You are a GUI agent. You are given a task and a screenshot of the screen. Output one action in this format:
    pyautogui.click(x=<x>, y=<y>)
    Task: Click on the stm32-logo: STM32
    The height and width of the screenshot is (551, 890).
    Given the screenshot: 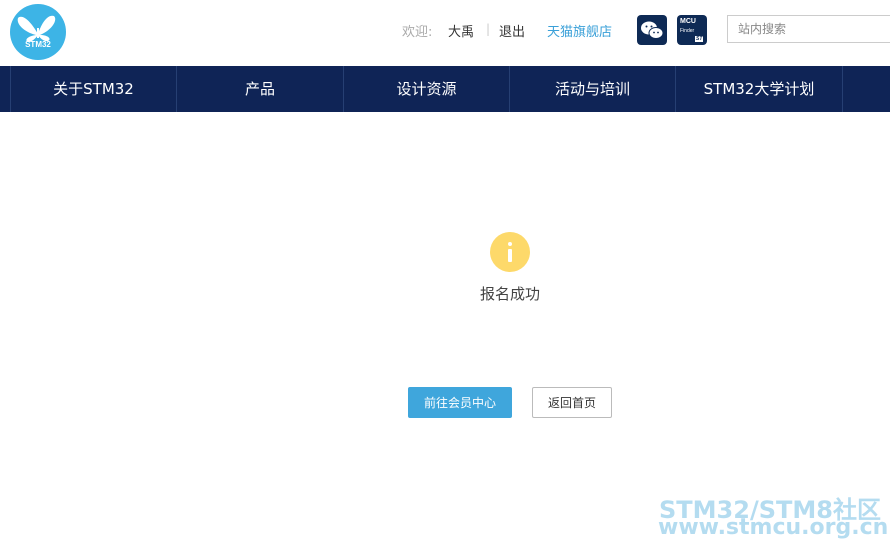 What is the action you would take?
    pyautogui.click(x=38, y=32)
    